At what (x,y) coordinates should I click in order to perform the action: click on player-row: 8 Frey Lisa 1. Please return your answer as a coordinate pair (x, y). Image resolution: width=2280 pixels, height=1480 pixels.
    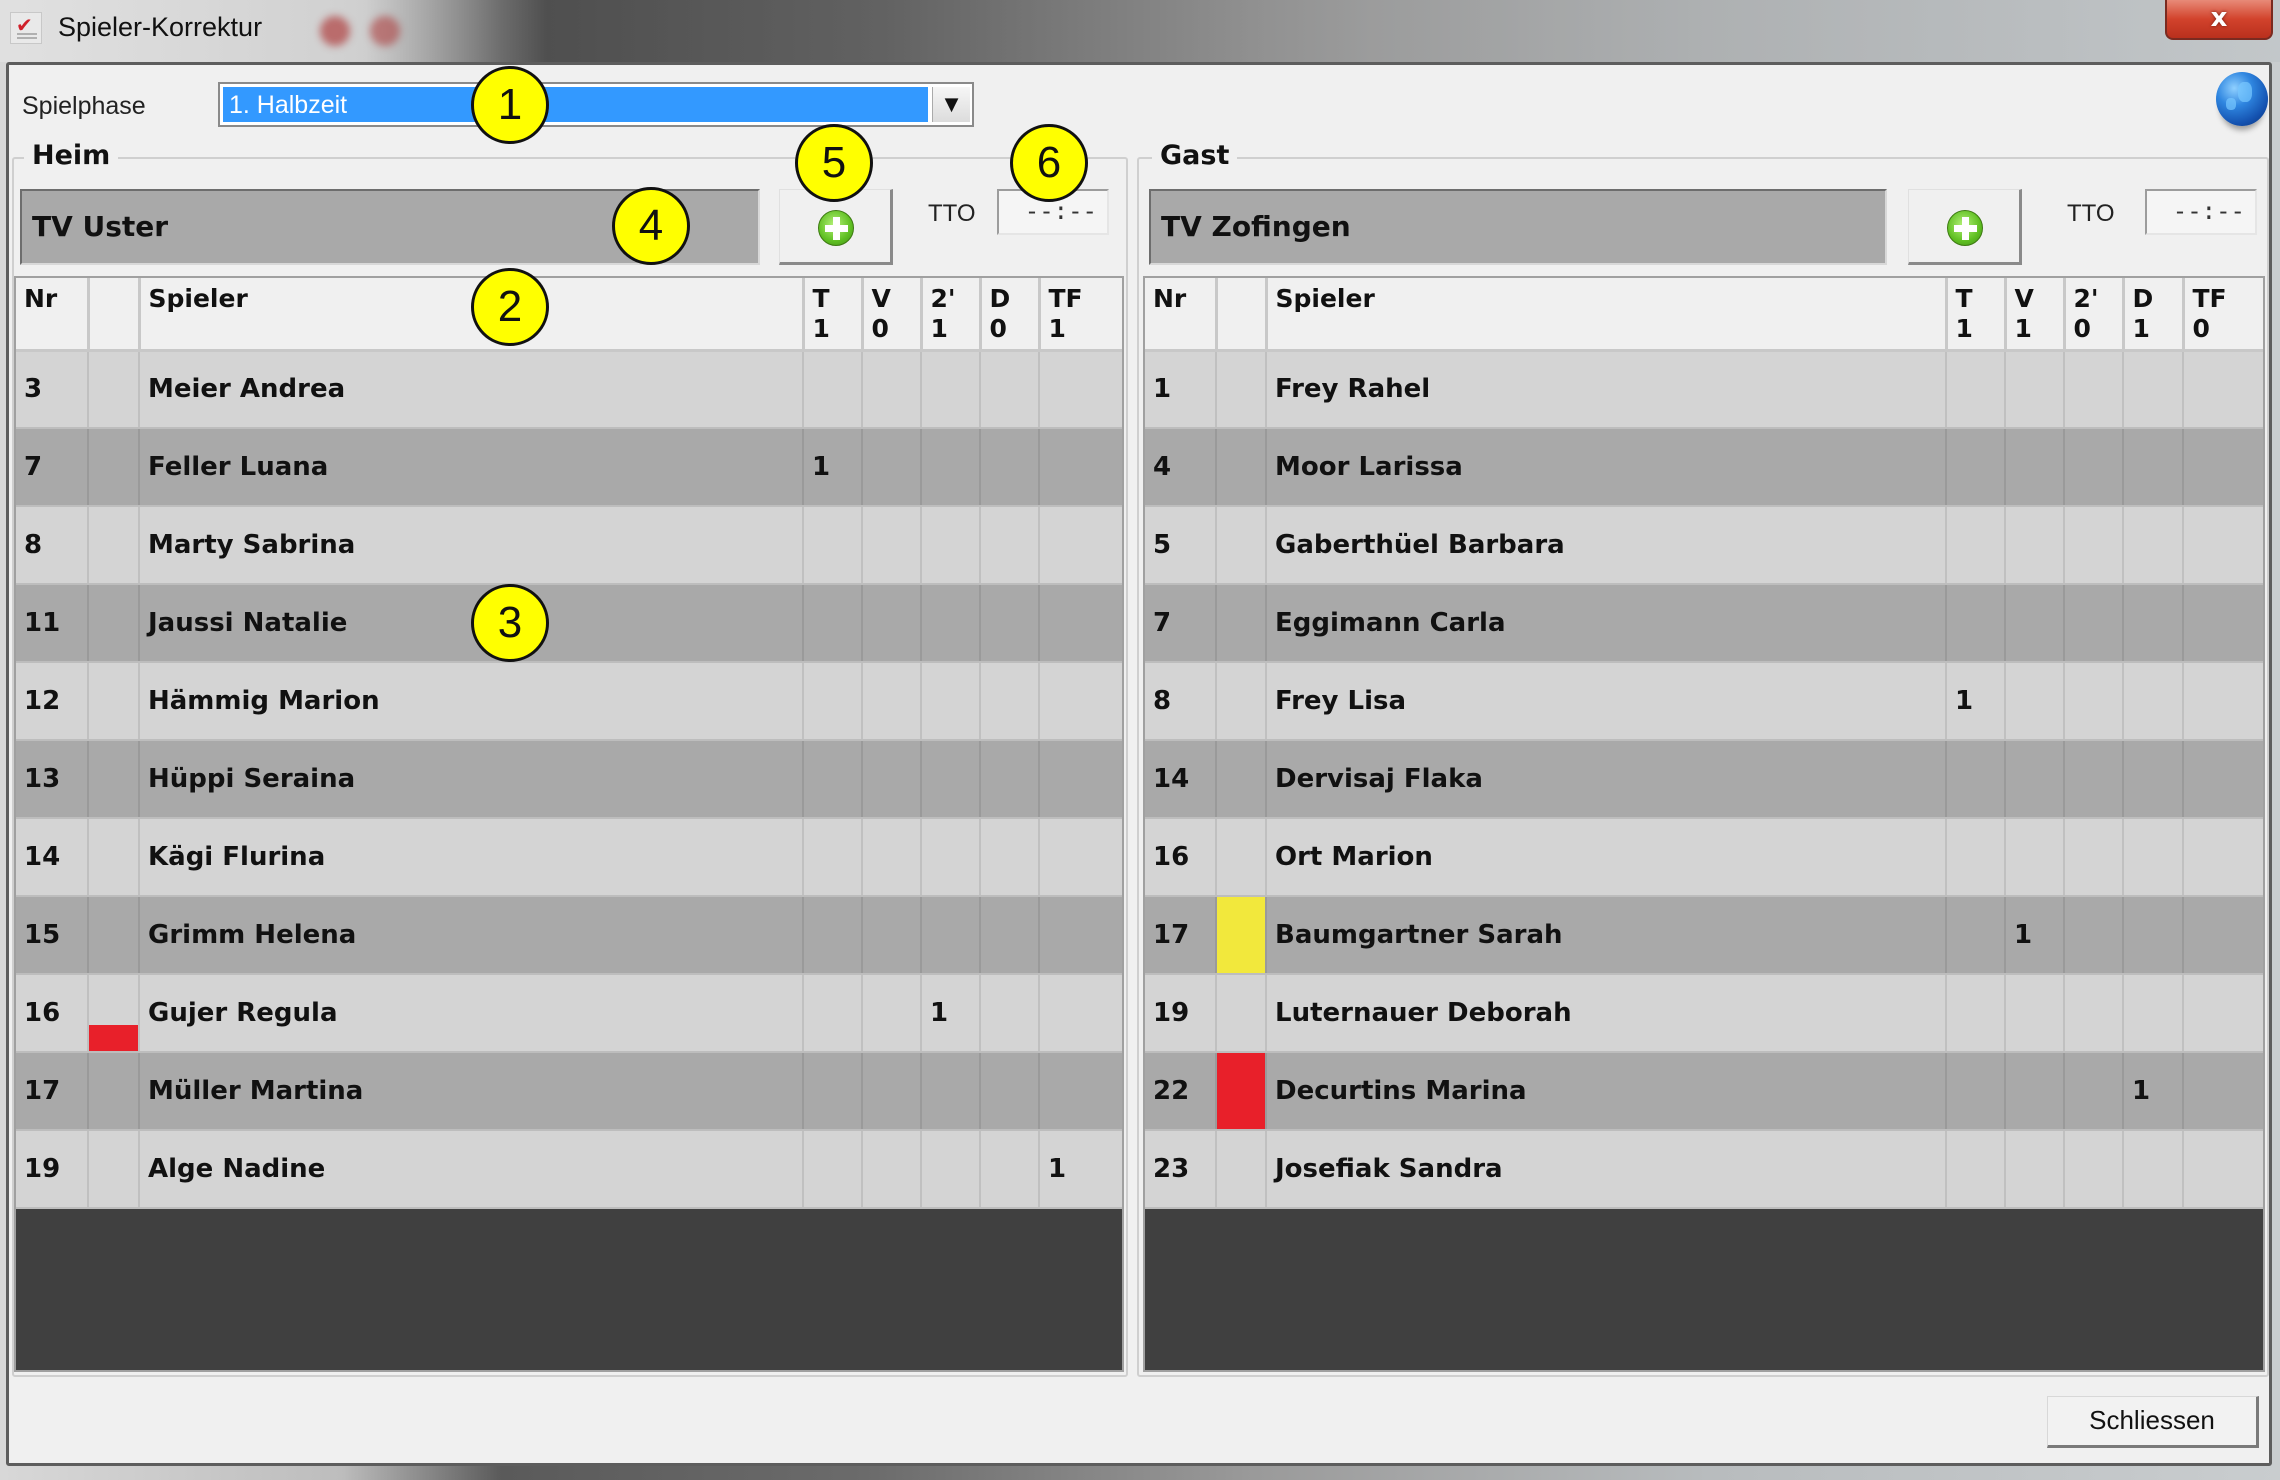
    Looking at the image, I should click on (1704, 701).